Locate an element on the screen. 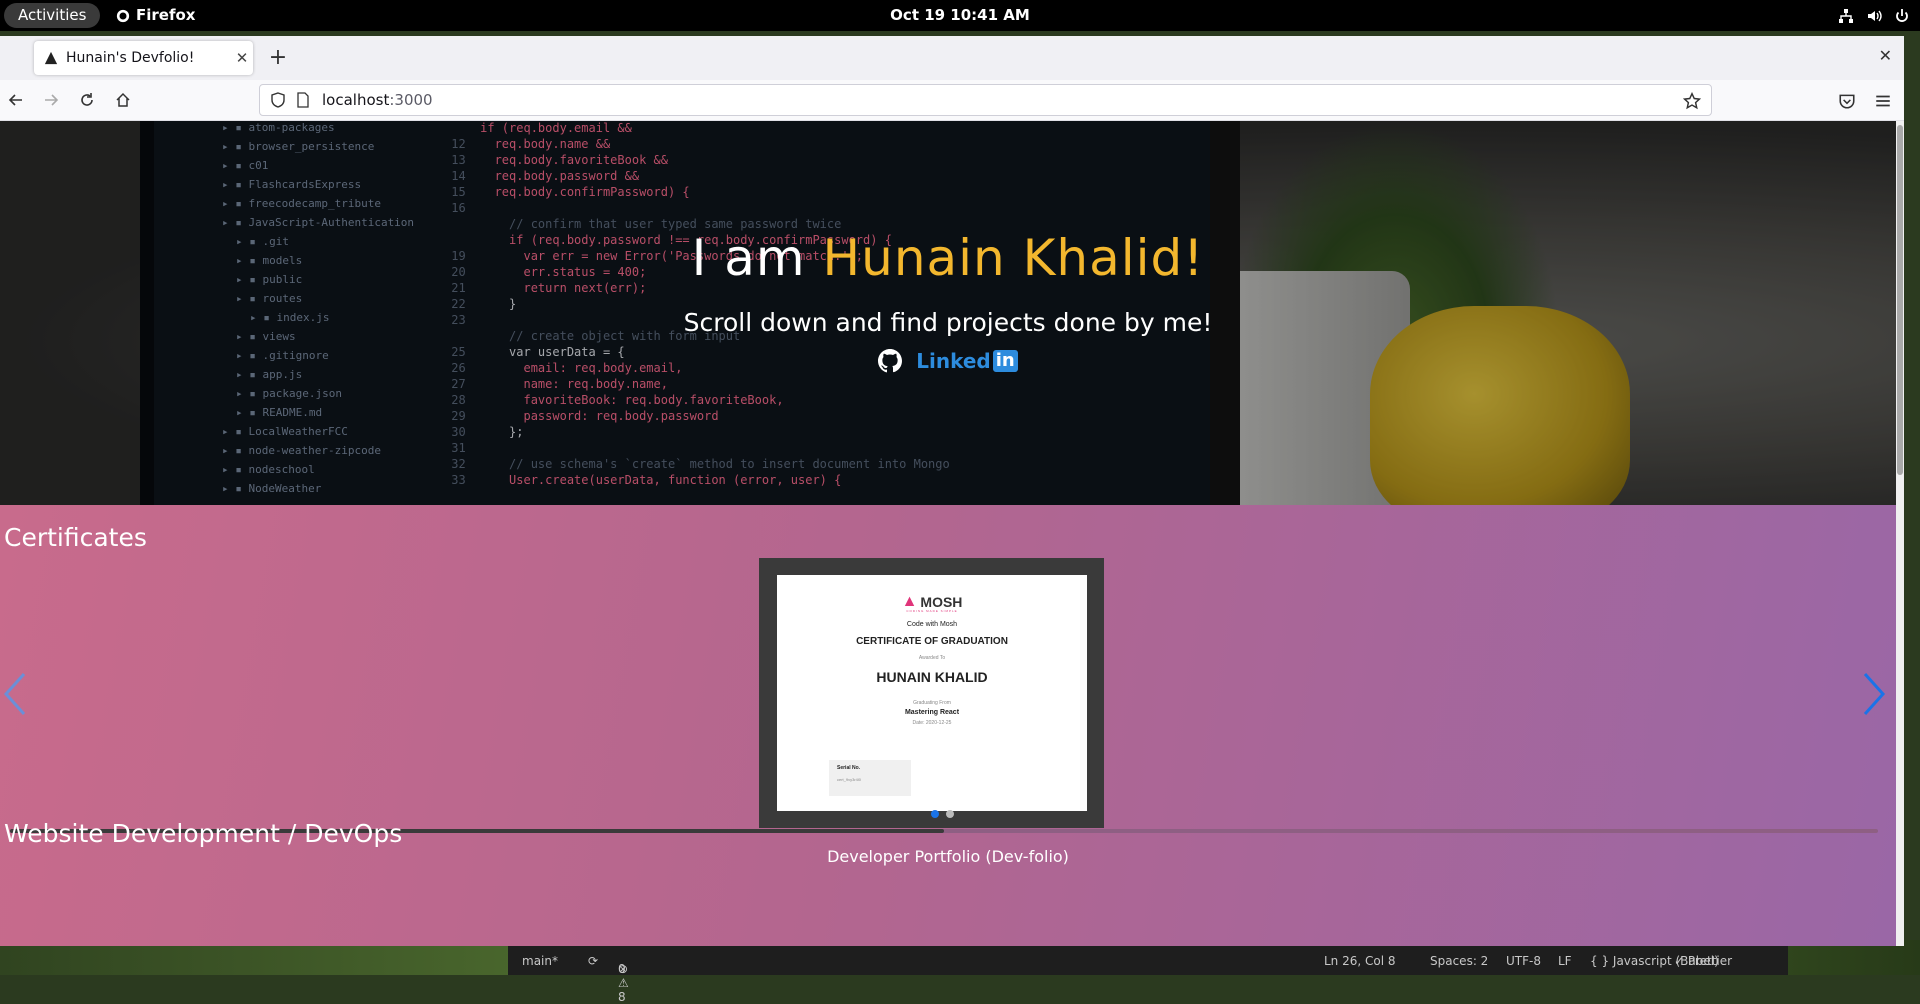 This screenshot has width=1920, height=1004. chevron-left-icon is located at coordinates (15, 694).